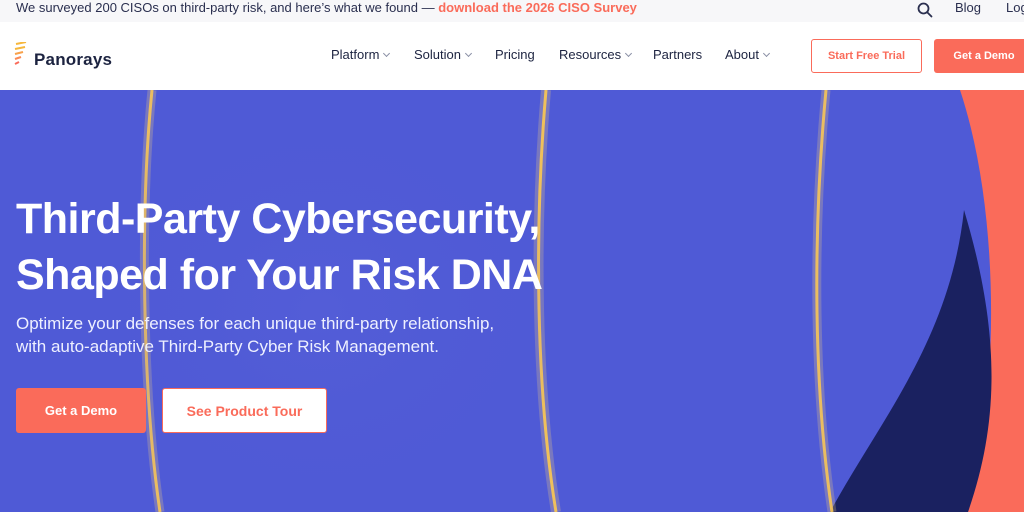 The height and width of the screenshot is (512, 1024). I want to click on announcement-link: download the 2026 CISO Survey, so click(537, 7).